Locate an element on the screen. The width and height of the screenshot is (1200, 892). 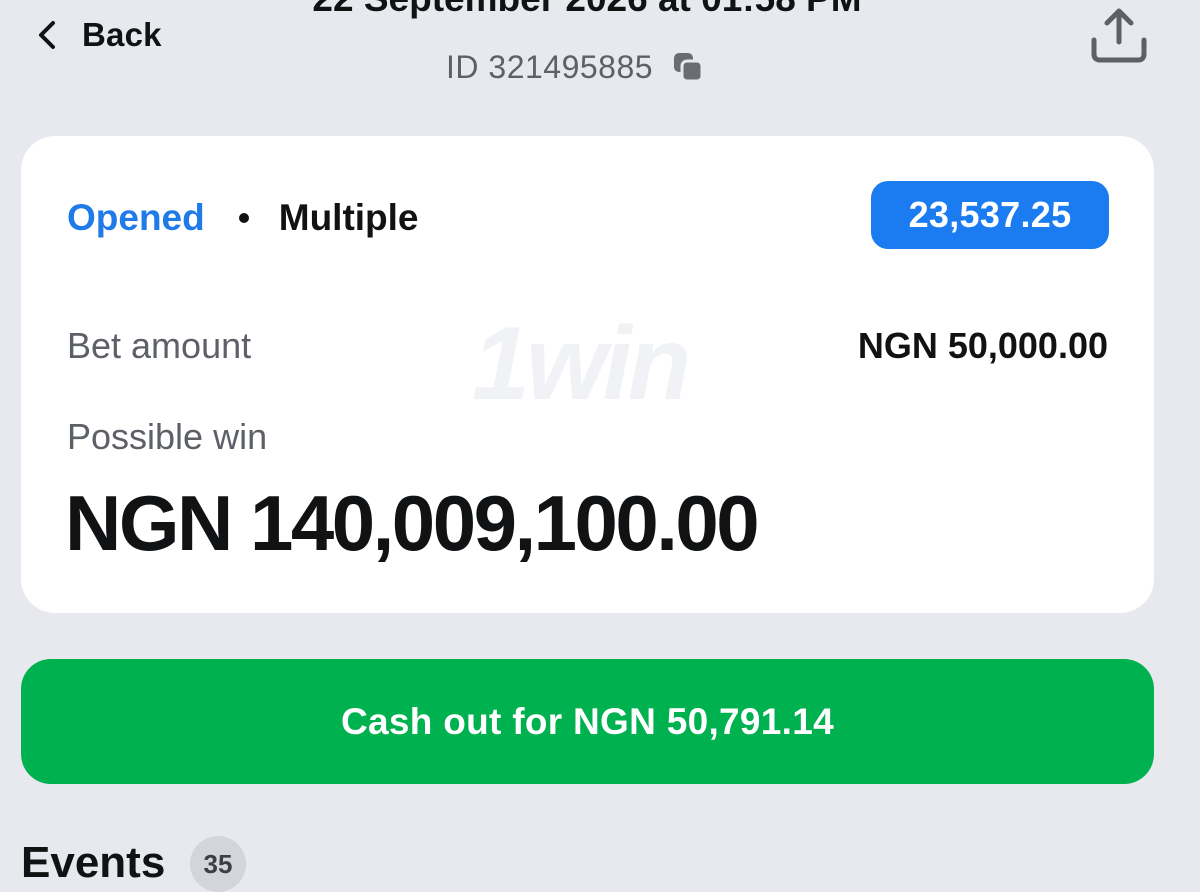
cash-out-button: Cash out for NGN 50,791.14 is located at coordinates (587, 721).